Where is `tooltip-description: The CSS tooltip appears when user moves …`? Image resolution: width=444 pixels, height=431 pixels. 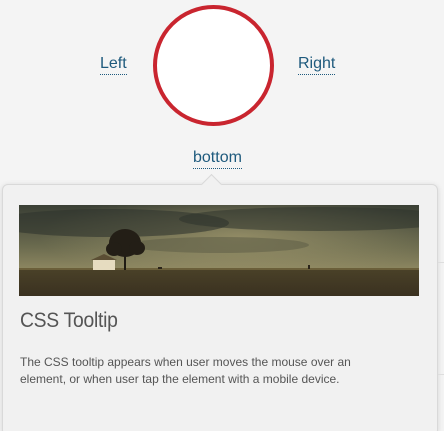
tooltip-description: The CSS tooltip appears when user moves … is located at coordinates (185, 370).